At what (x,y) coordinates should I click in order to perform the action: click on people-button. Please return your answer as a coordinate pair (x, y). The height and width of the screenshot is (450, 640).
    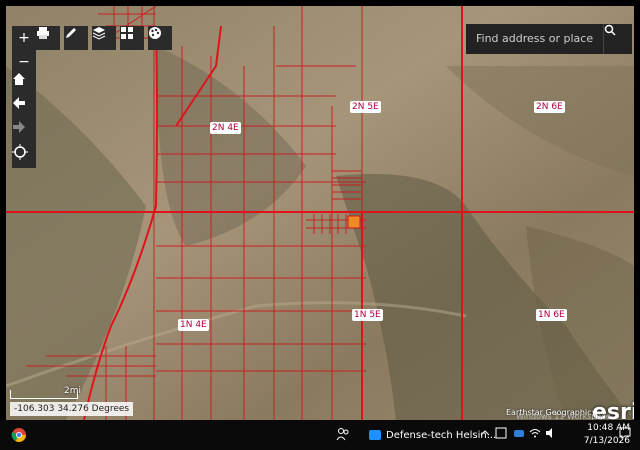
    Looking at the image, I should click on (343, 434).